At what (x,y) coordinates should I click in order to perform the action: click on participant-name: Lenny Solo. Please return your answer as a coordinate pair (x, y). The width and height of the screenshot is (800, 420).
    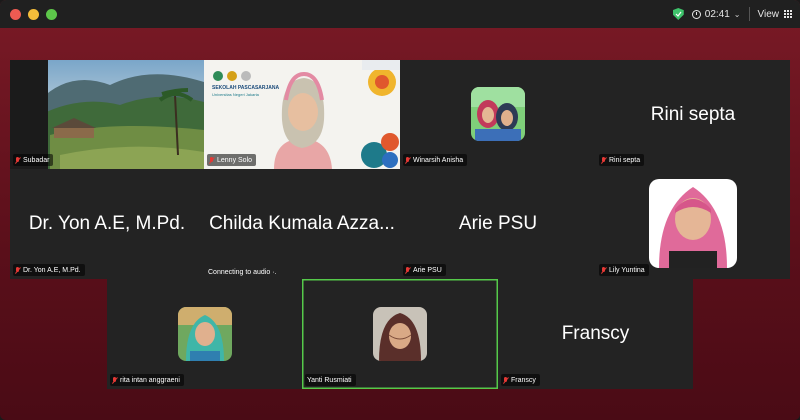
    Looking at the image, I should click on (235, 160).